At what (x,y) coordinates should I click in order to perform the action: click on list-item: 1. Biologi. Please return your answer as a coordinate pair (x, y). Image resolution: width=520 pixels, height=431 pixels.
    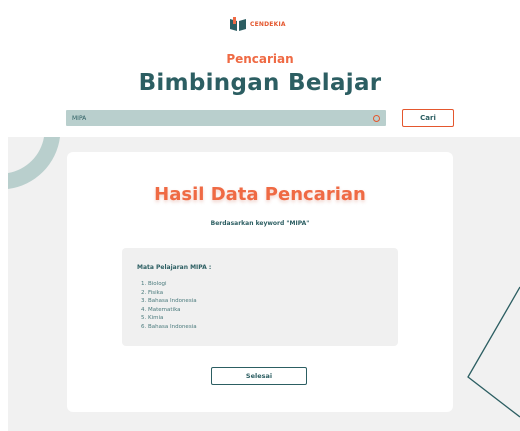
    Looking at the image, I should click on (154, 284).